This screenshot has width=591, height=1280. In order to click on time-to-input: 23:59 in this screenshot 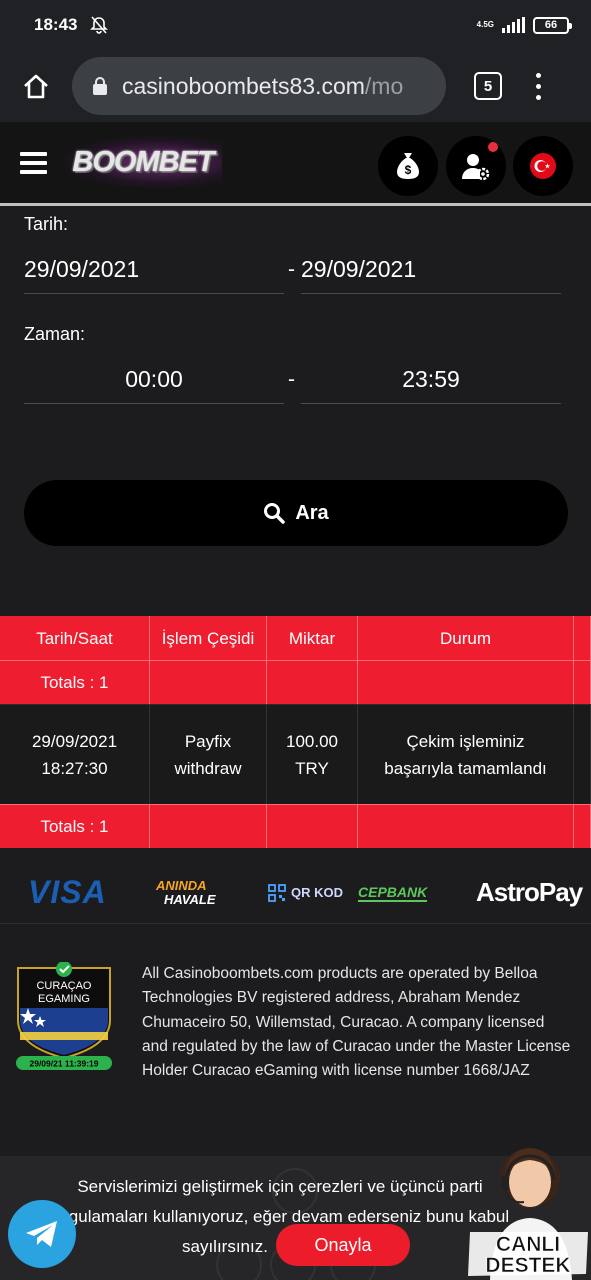, I will do `click(431, 380)`.